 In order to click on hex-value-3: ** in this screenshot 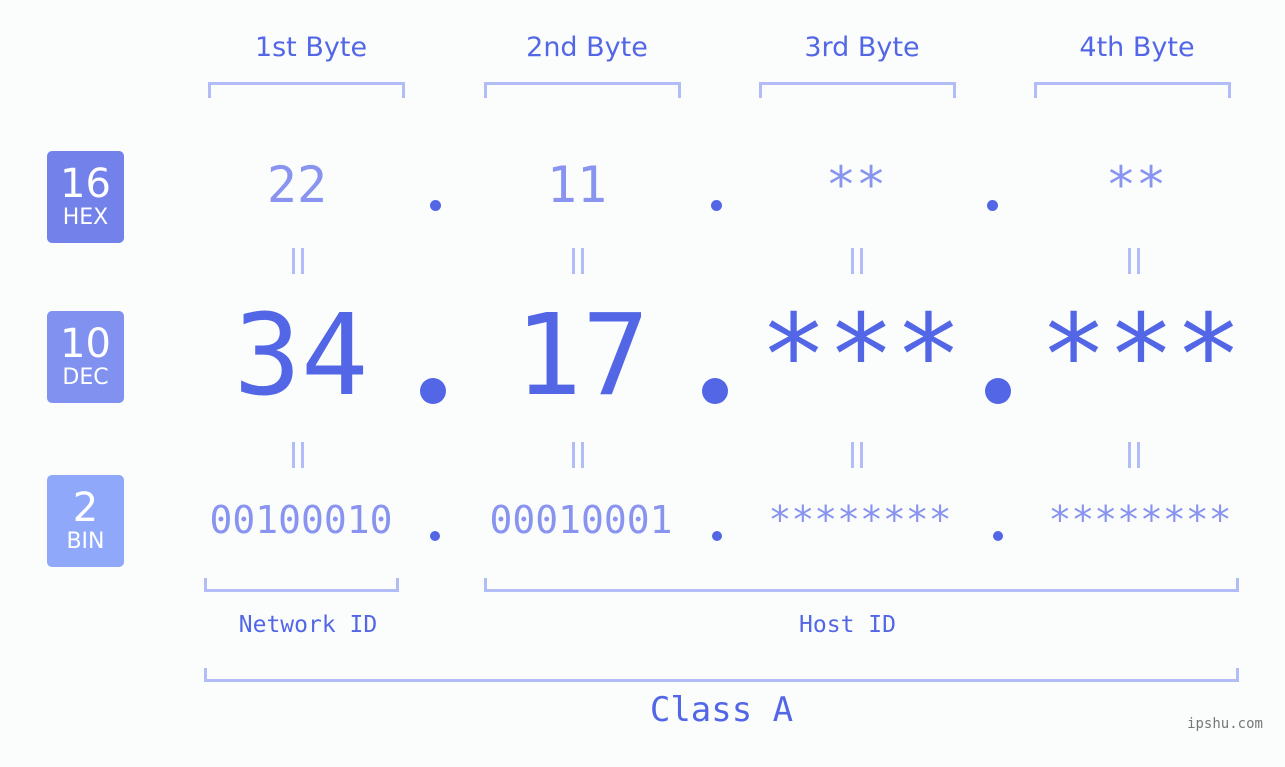, I will do `click(856, 185)`.